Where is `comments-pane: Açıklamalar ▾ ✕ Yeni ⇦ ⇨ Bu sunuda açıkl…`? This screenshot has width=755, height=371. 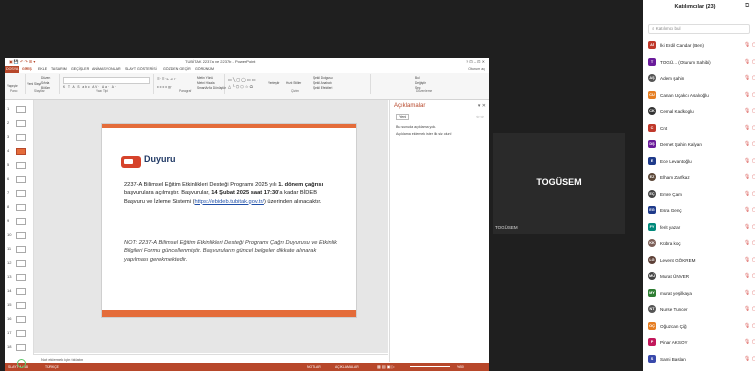
comments-pane: Açıklamalar ▾ ✕ Yeni ⇦ ⇨ Bu sunuda açıkl… is located at coordinates (439, 231).